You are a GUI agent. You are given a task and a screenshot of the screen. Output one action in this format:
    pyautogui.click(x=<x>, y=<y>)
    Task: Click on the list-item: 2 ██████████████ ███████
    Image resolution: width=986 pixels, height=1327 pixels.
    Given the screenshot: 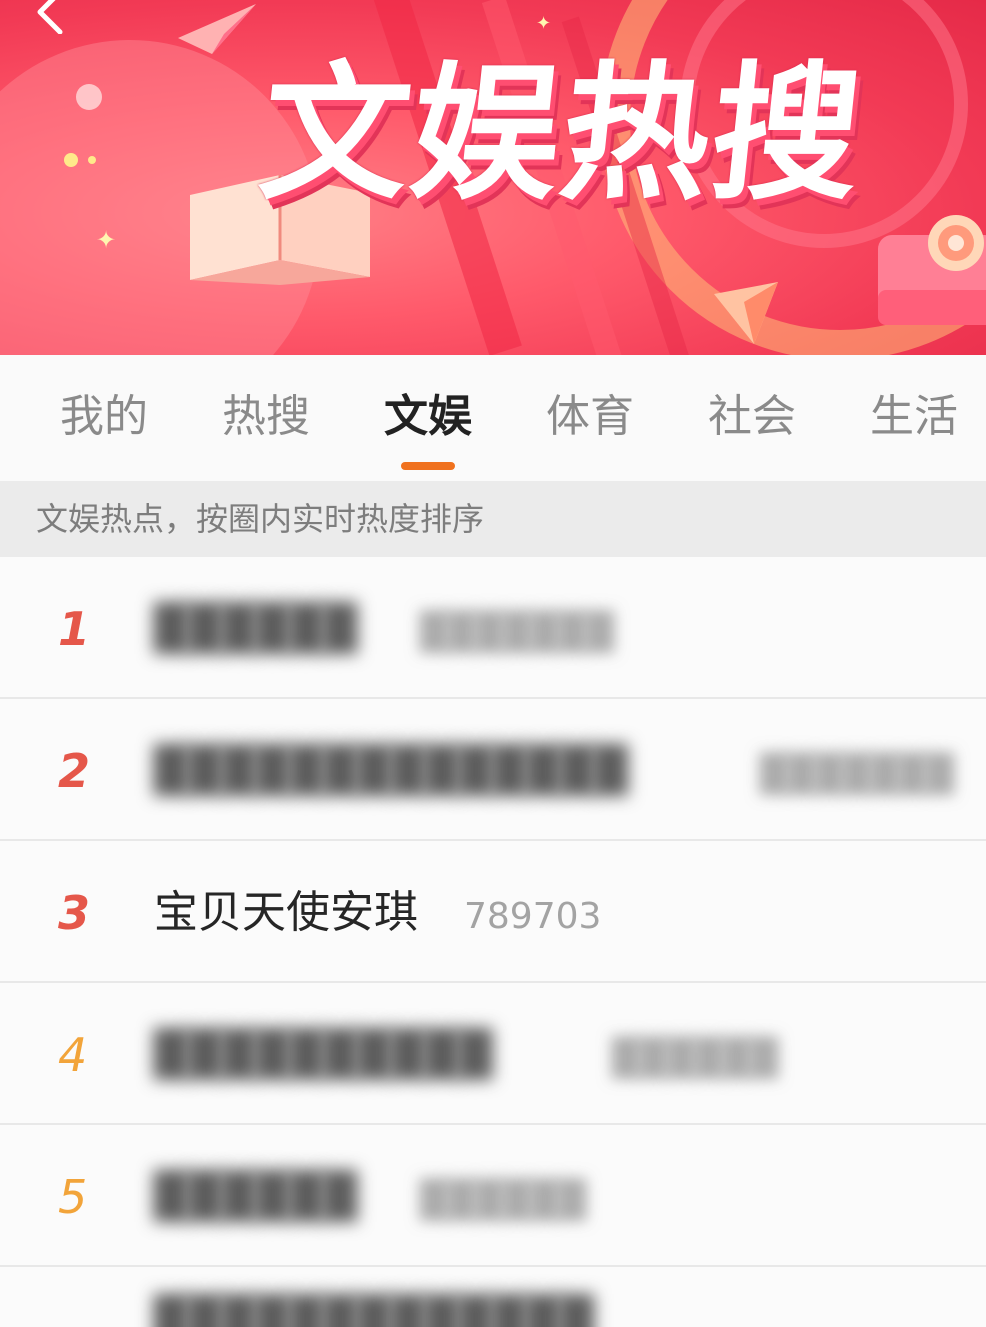 What is the action you would take?
    pyautogui.click(x=493, y=770)
    